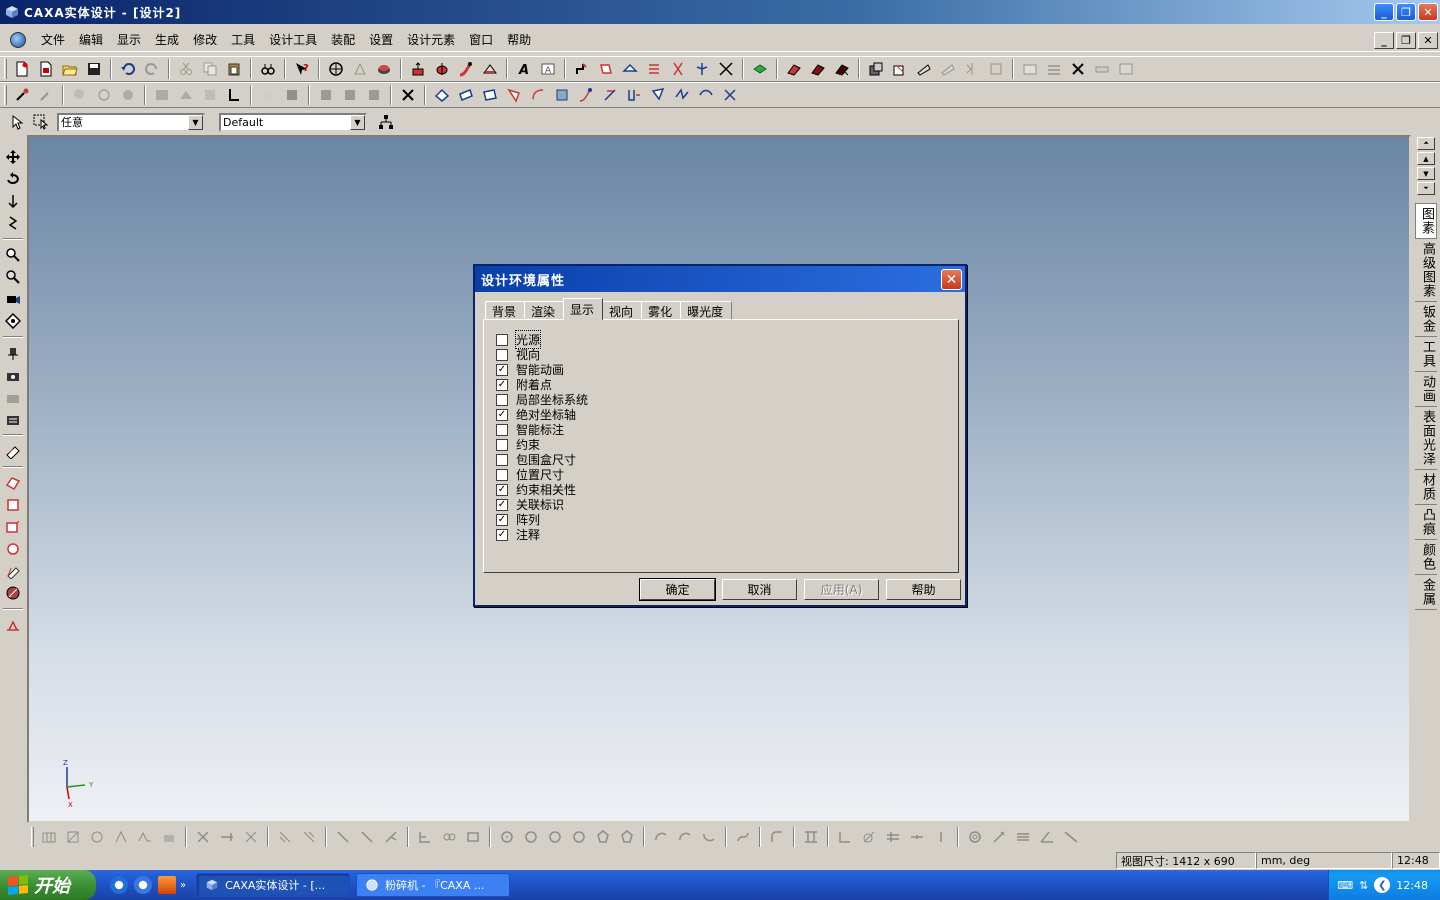 The image size is (1440, 900). I want to click on document-icon, so click(18, 39).